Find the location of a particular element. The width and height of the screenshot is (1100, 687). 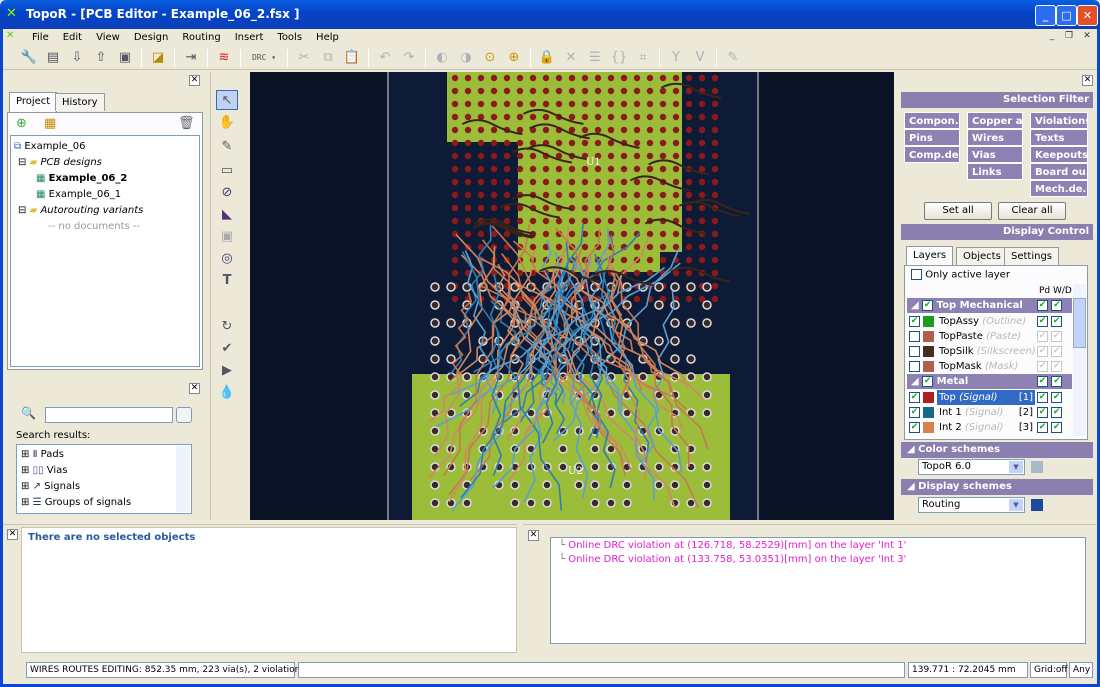

status-snap: Any is located at coordinates (1081, 670).